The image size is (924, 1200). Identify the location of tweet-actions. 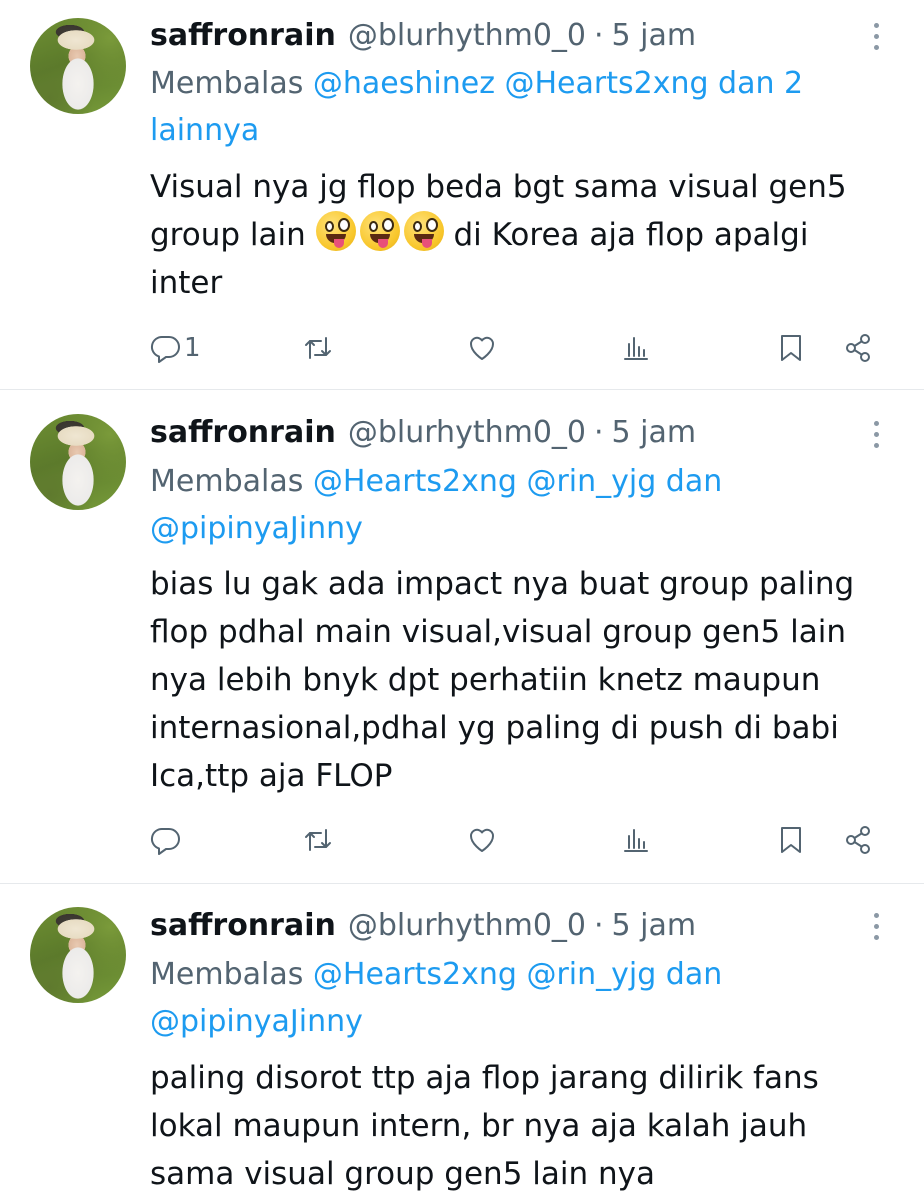
(520, 840).